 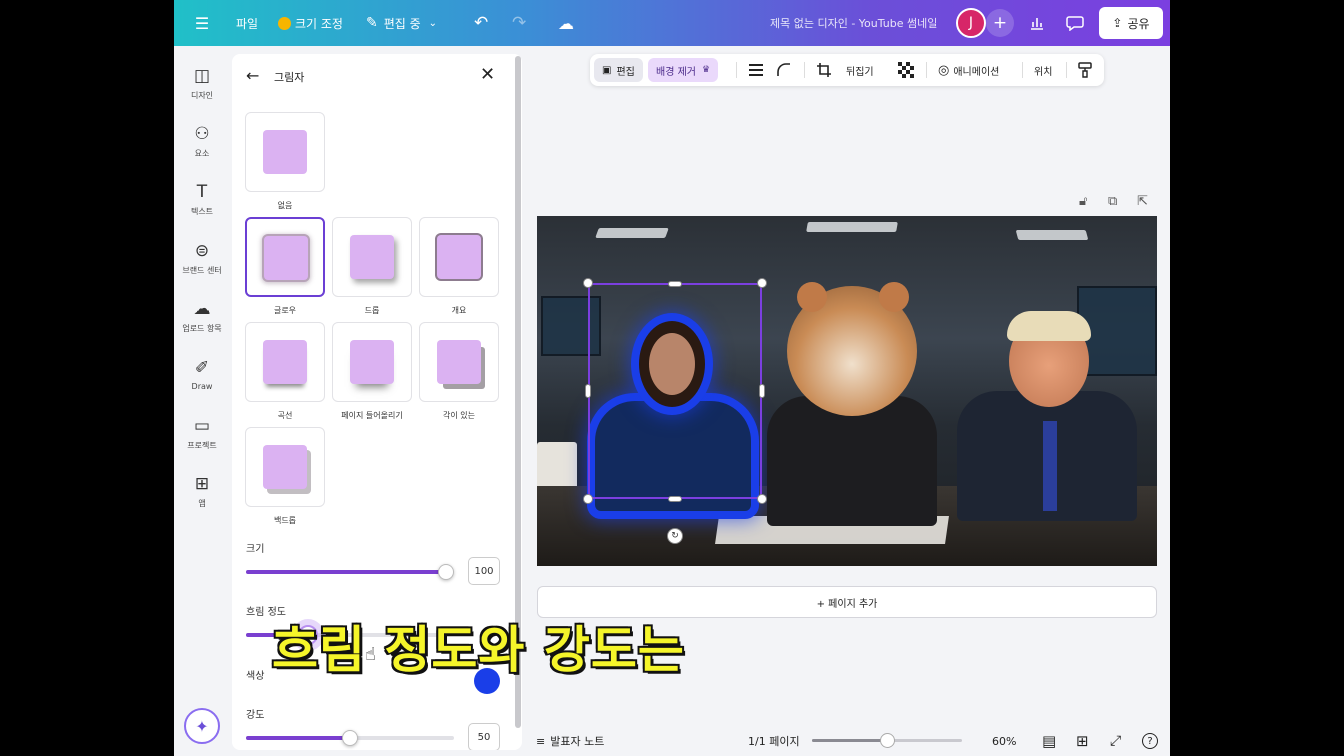 I want to click on notes-icon: ≡, so click(x=541, y=741).